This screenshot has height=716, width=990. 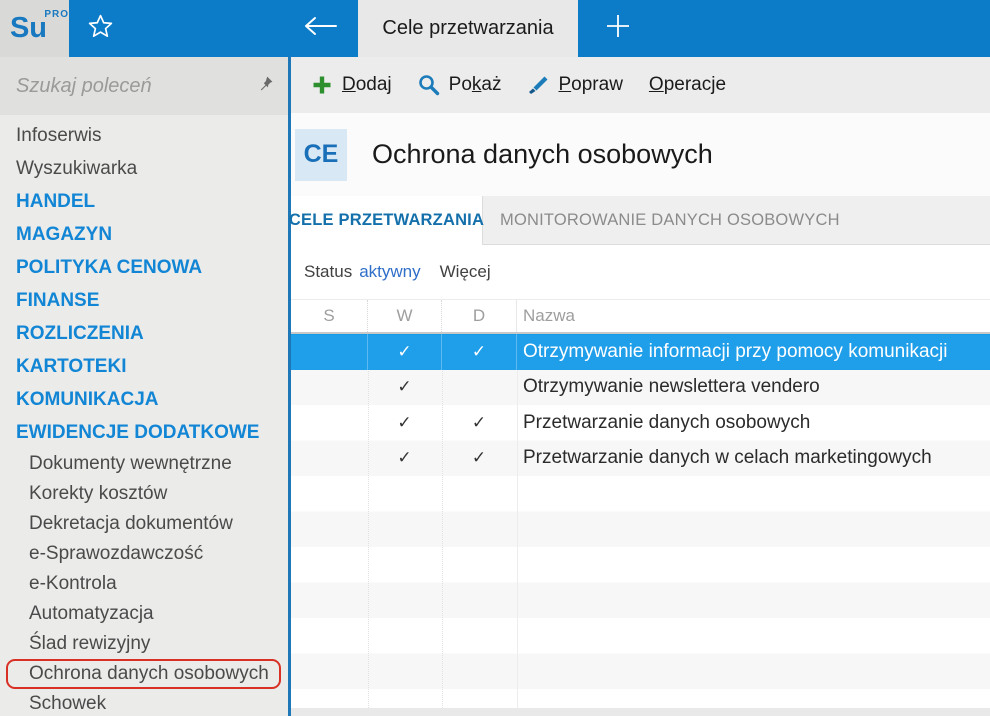 I want to click on sidebar-item-label: POLITYKA CENOWA, so click(x=109, y=267).